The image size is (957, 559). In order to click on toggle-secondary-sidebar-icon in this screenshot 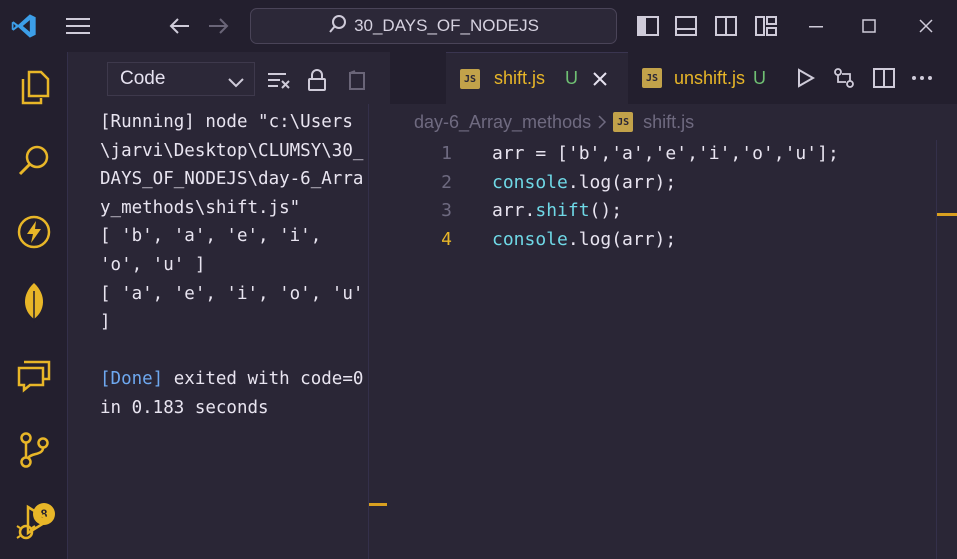, I will do `click(726, 26)`.